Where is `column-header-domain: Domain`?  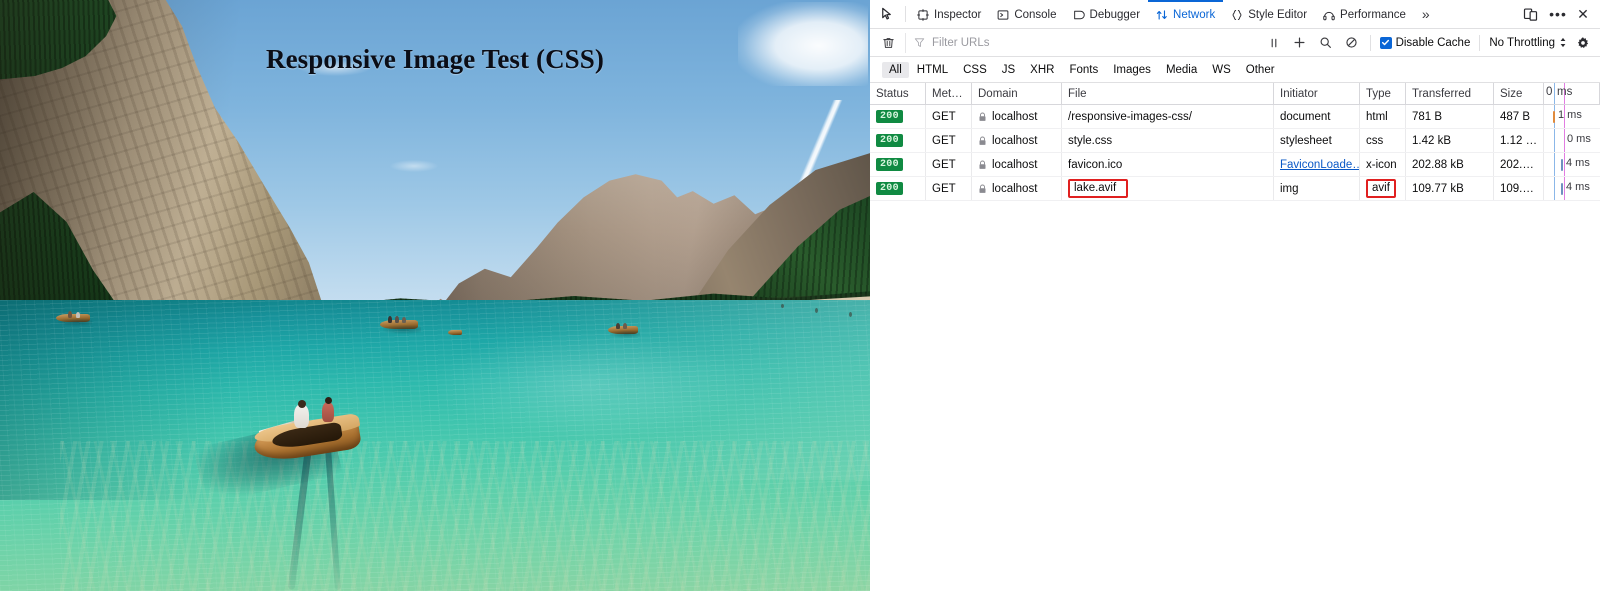 column-header-domain: Domain is located at coordinates (1017, 93).